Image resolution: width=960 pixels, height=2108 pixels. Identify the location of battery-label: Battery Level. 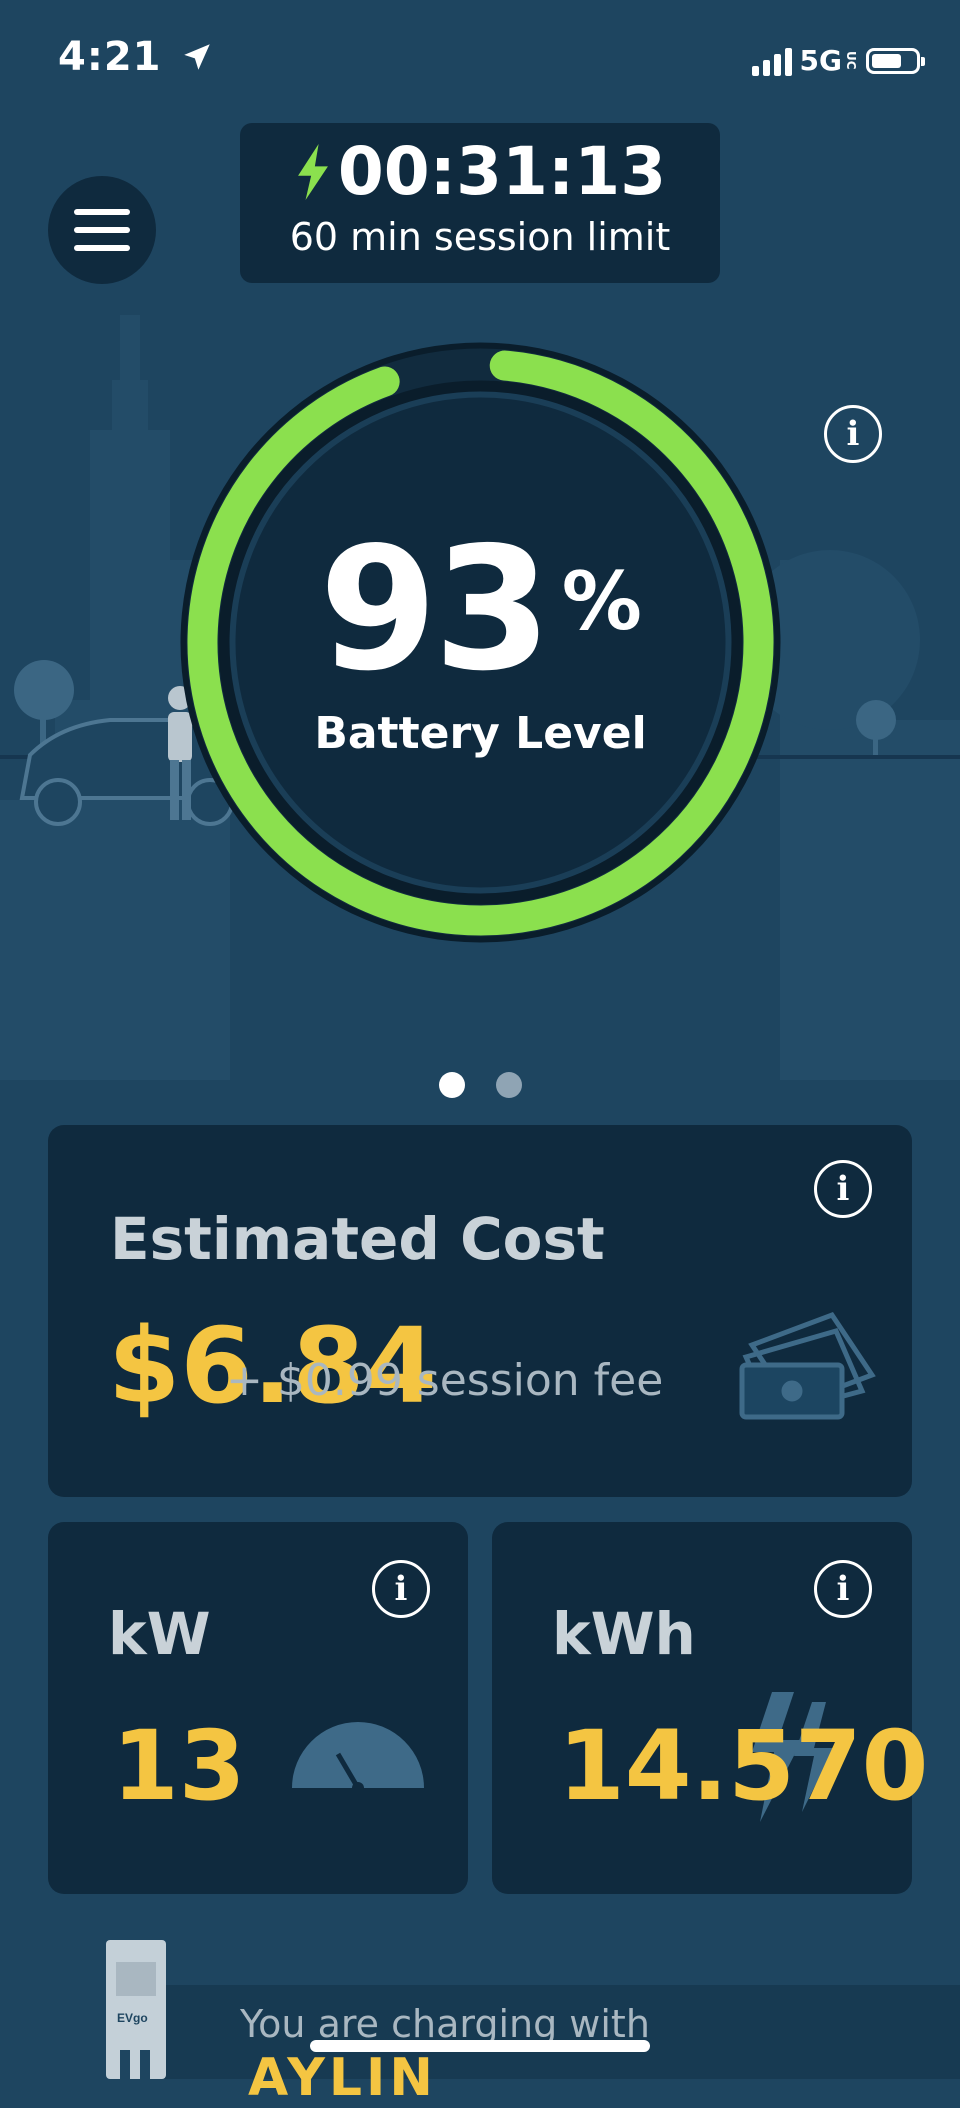
(480, 733).